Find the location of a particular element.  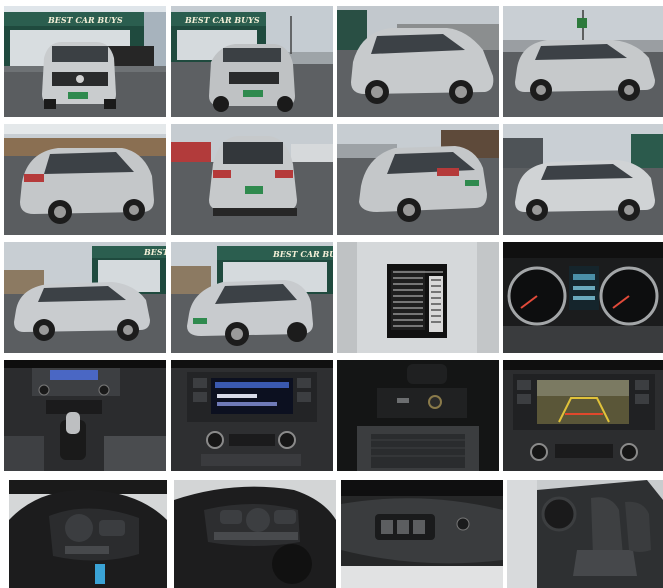

steering-wheel-left-controls-photo is located at coordinates (88, 534).